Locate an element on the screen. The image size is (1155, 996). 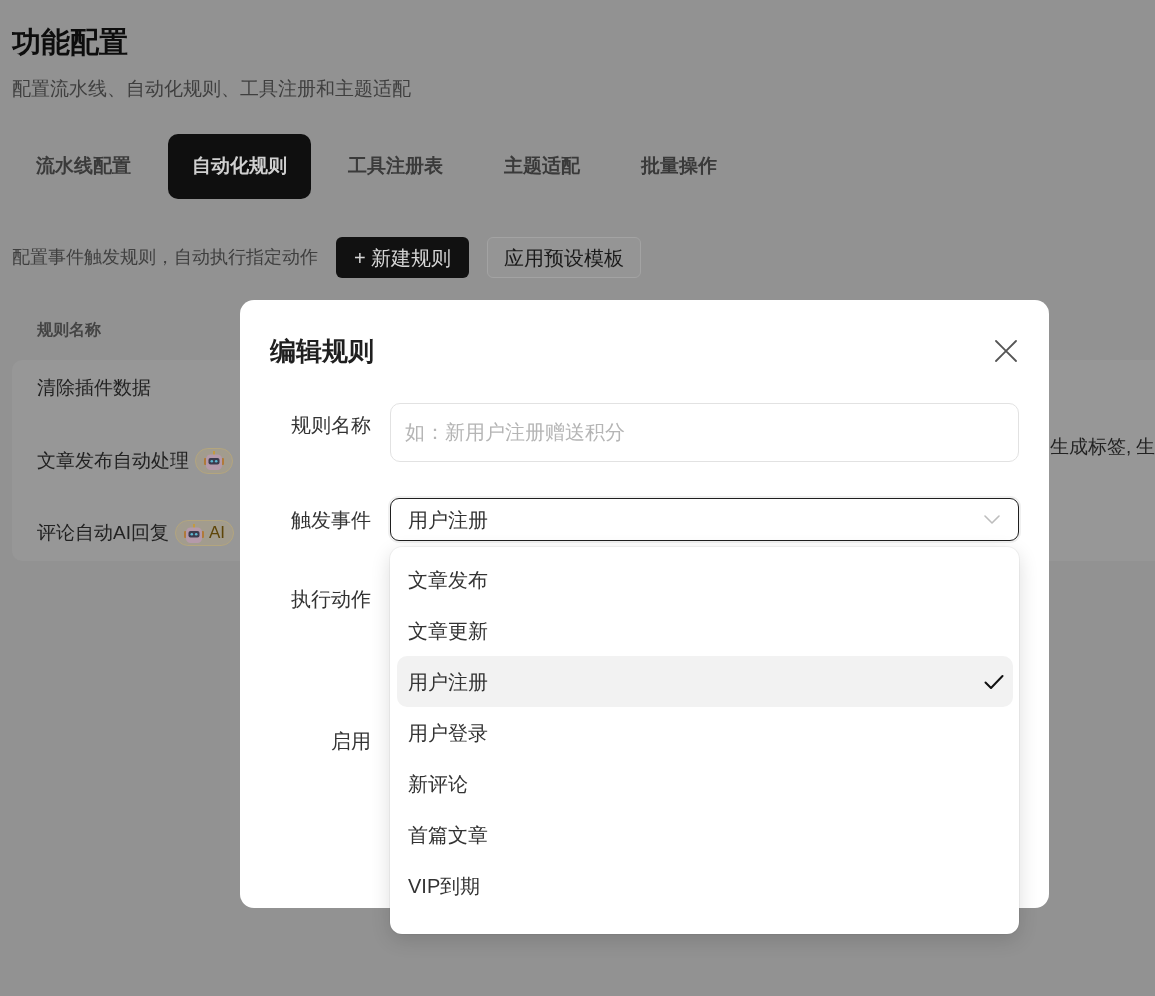
tab: 流水线配置 is located at coordinates (83, 166).